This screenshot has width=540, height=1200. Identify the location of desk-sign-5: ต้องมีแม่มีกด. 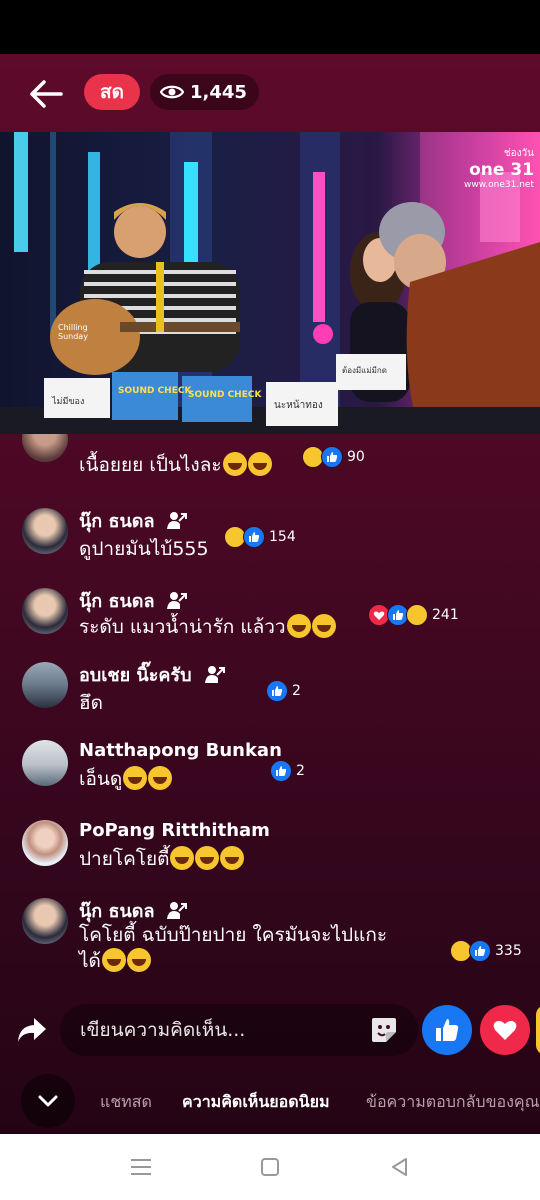
(364, 370).